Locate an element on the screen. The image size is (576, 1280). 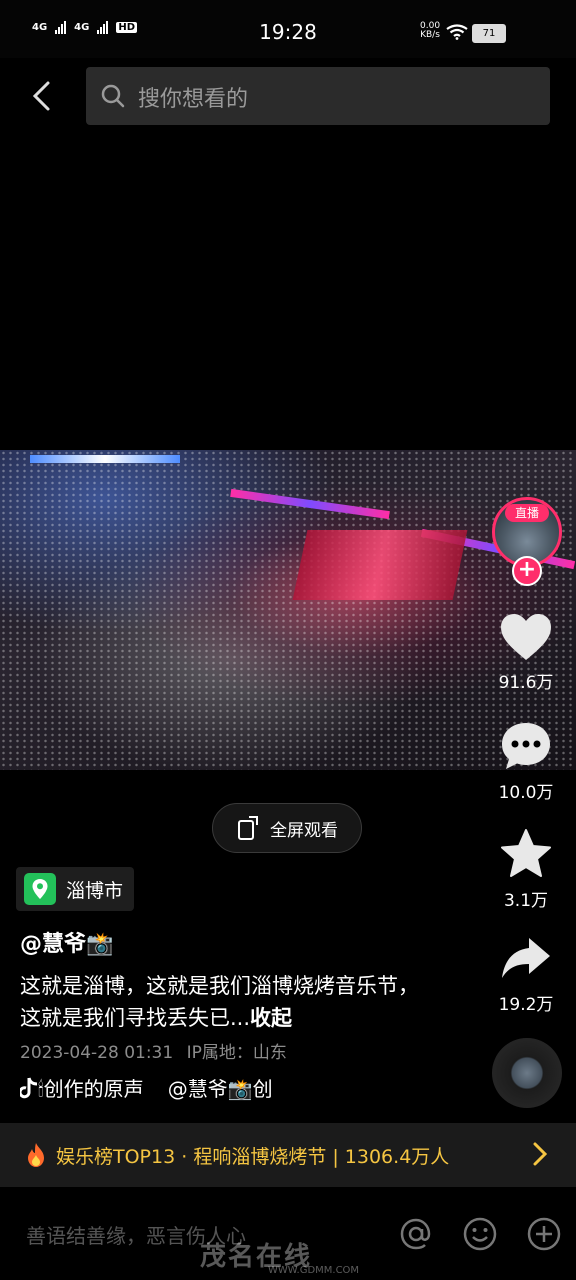
comment-button: 10.0万 is located at coordinates (526, 761).